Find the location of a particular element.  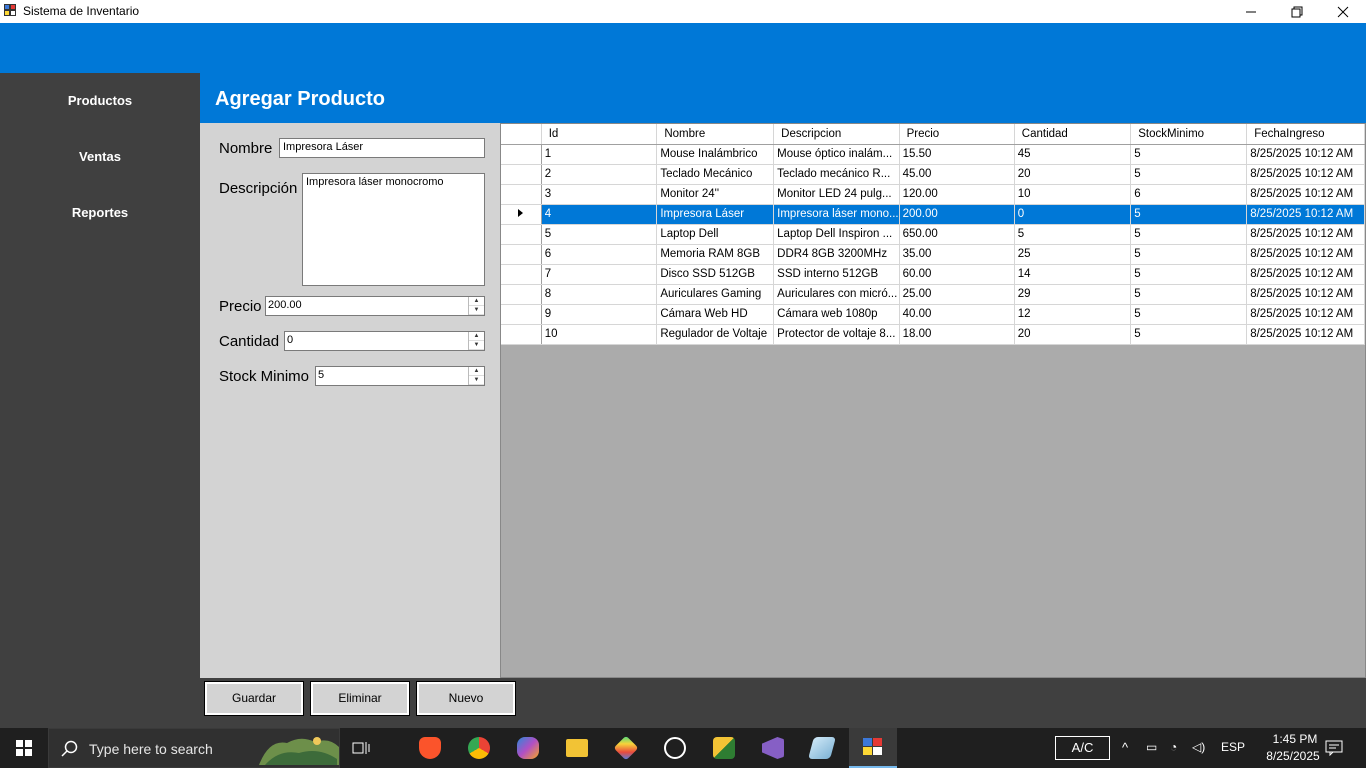

table-cell: 45.00 is located at coordinates (957, 174).